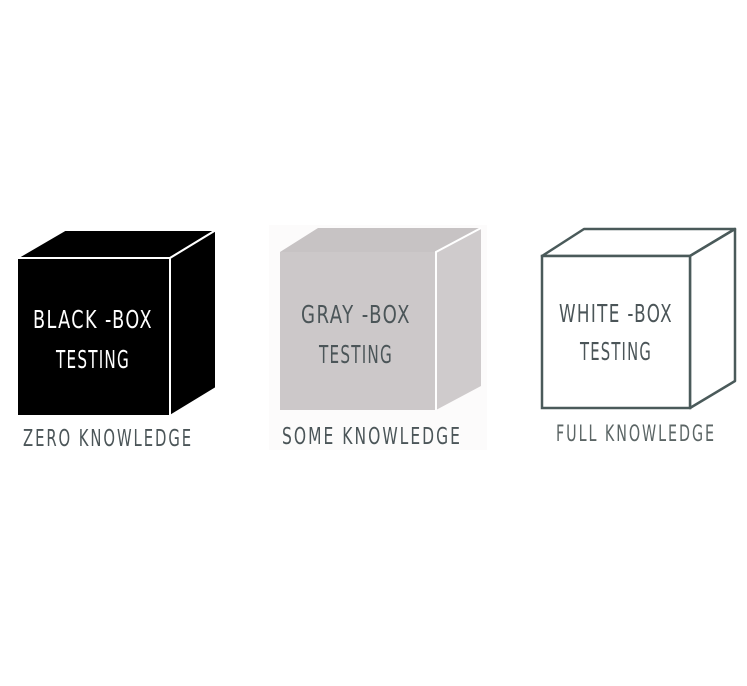 The image size is (747, 686). Describe the element at coordinates (358, 331) in the screenshot. I see `gray-box-front-face` at that location.